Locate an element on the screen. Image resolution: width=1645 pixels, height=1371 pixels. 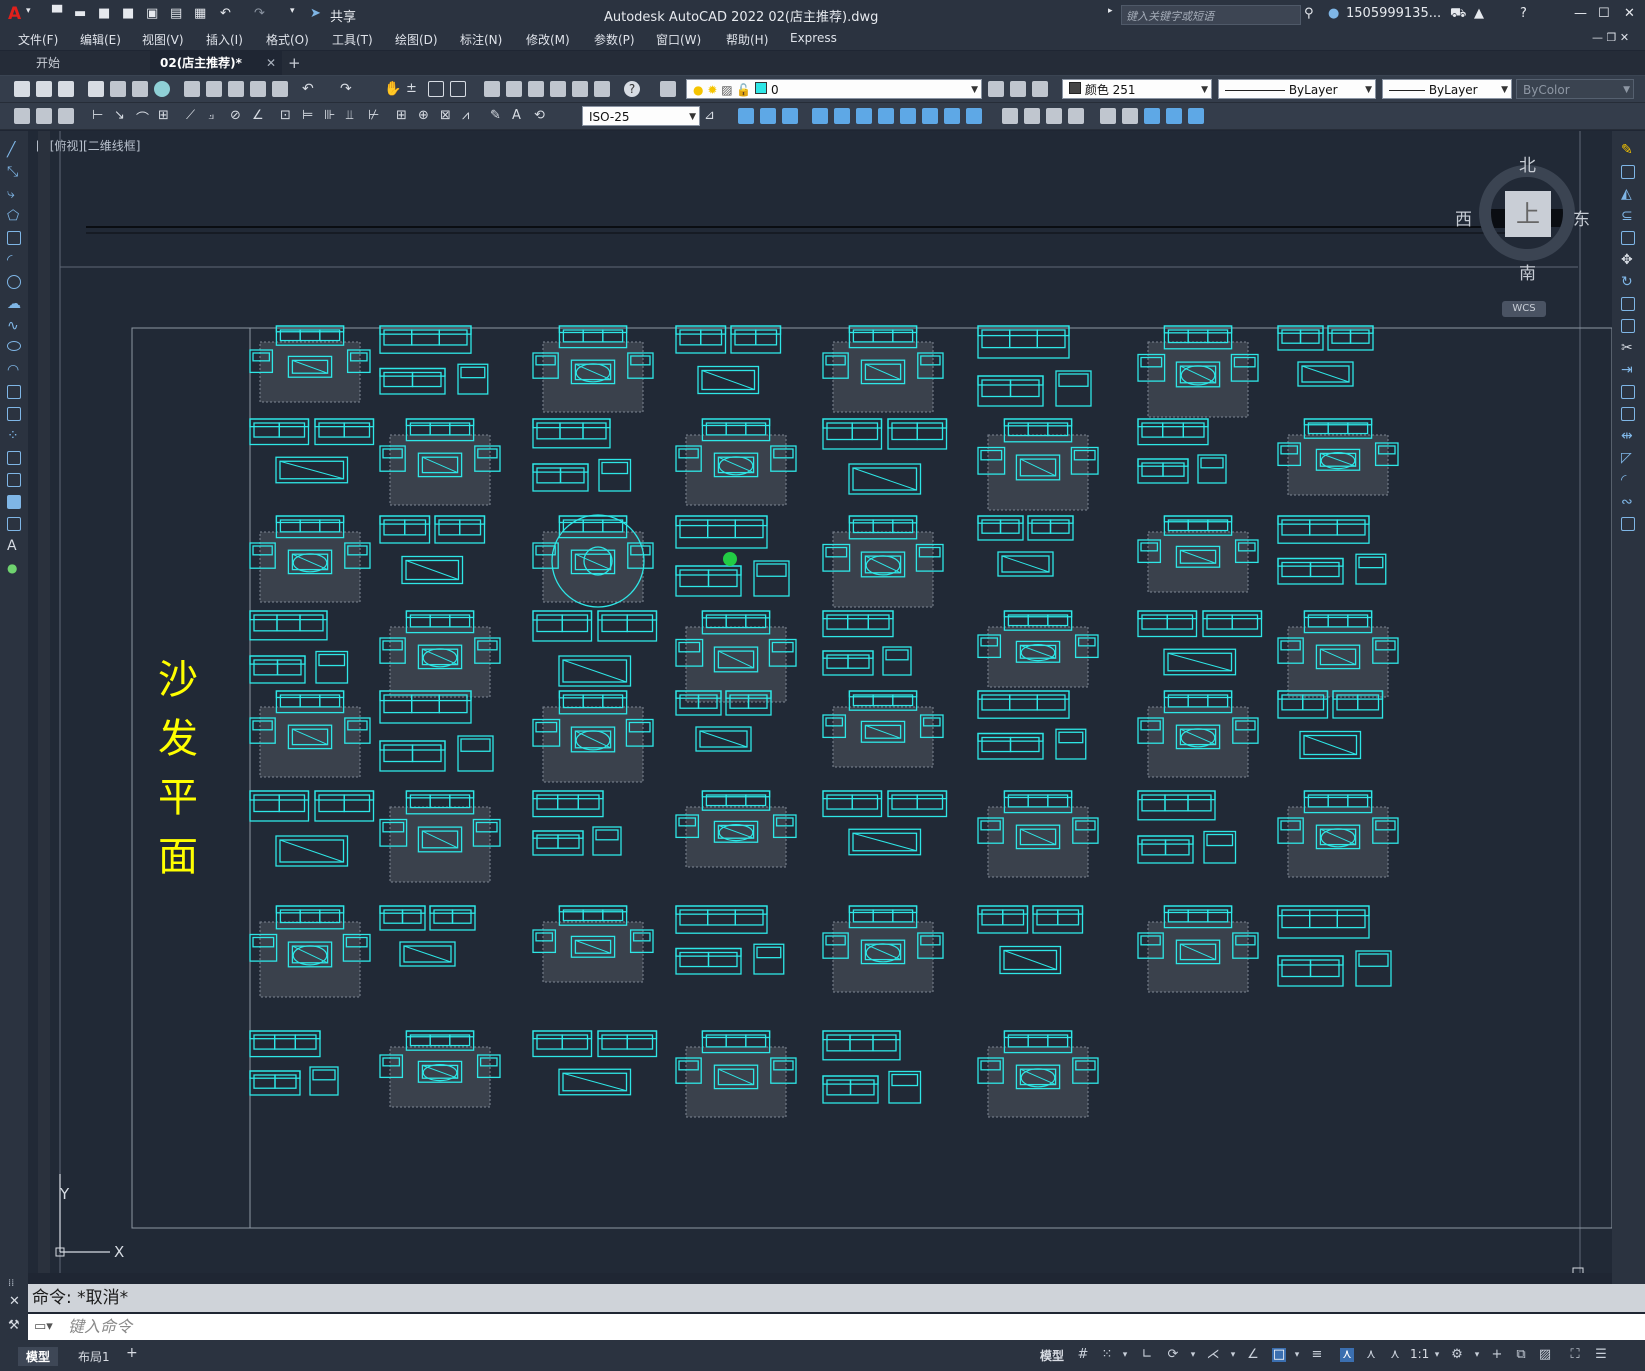
tab-model: 模型 is located at coordinates (38, 1356).